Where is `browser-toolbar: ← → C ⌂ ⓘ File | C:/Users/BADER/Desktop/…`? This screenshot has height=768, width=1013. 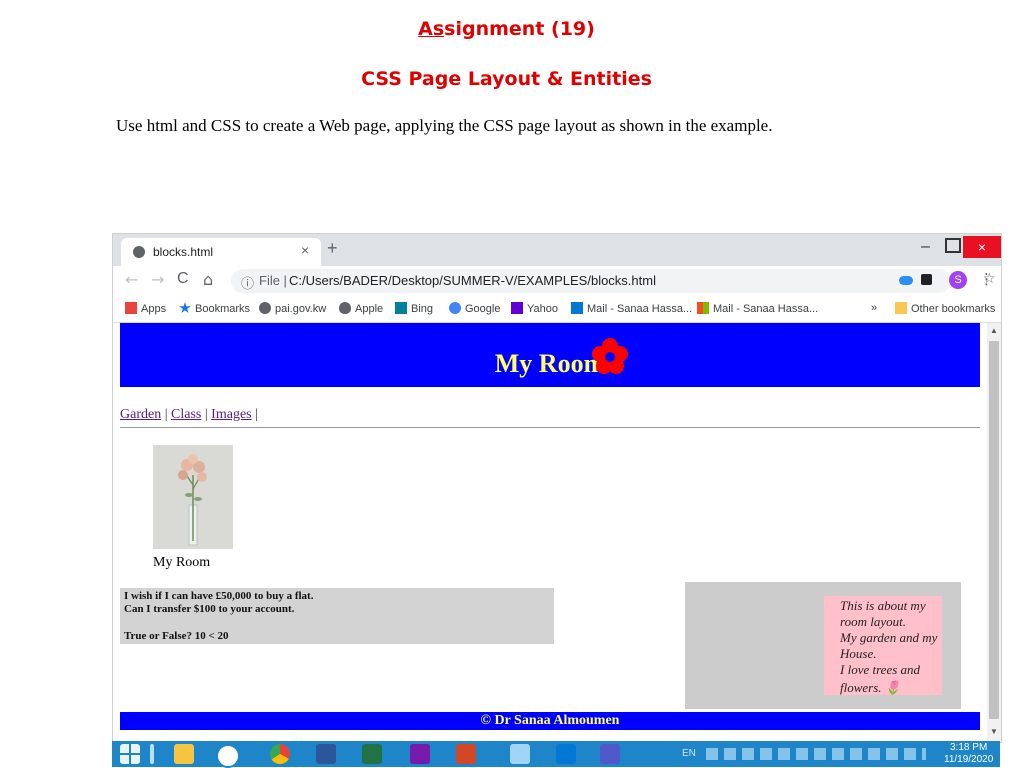 browser-toolbar: ← → C ⌂ ⓘ File | C:/Users/BADER/Desktop/… is located at coordinates (557, 281).